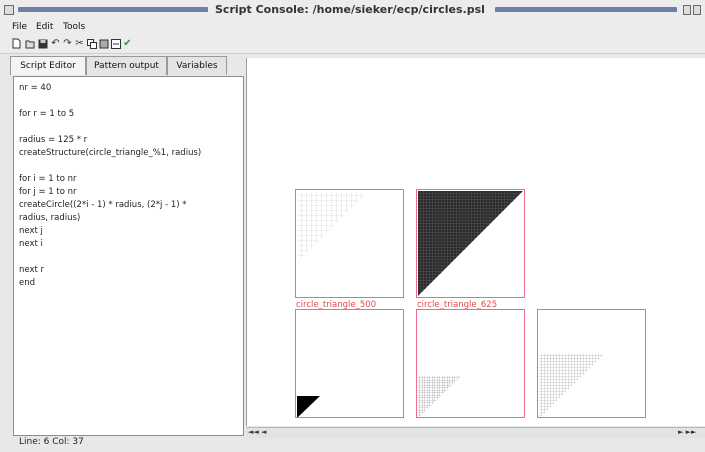  What do you see at coordinates (50, 218) in the screenshot?
I see `code-line: radius, radius)` at bounding box center [50, 218].